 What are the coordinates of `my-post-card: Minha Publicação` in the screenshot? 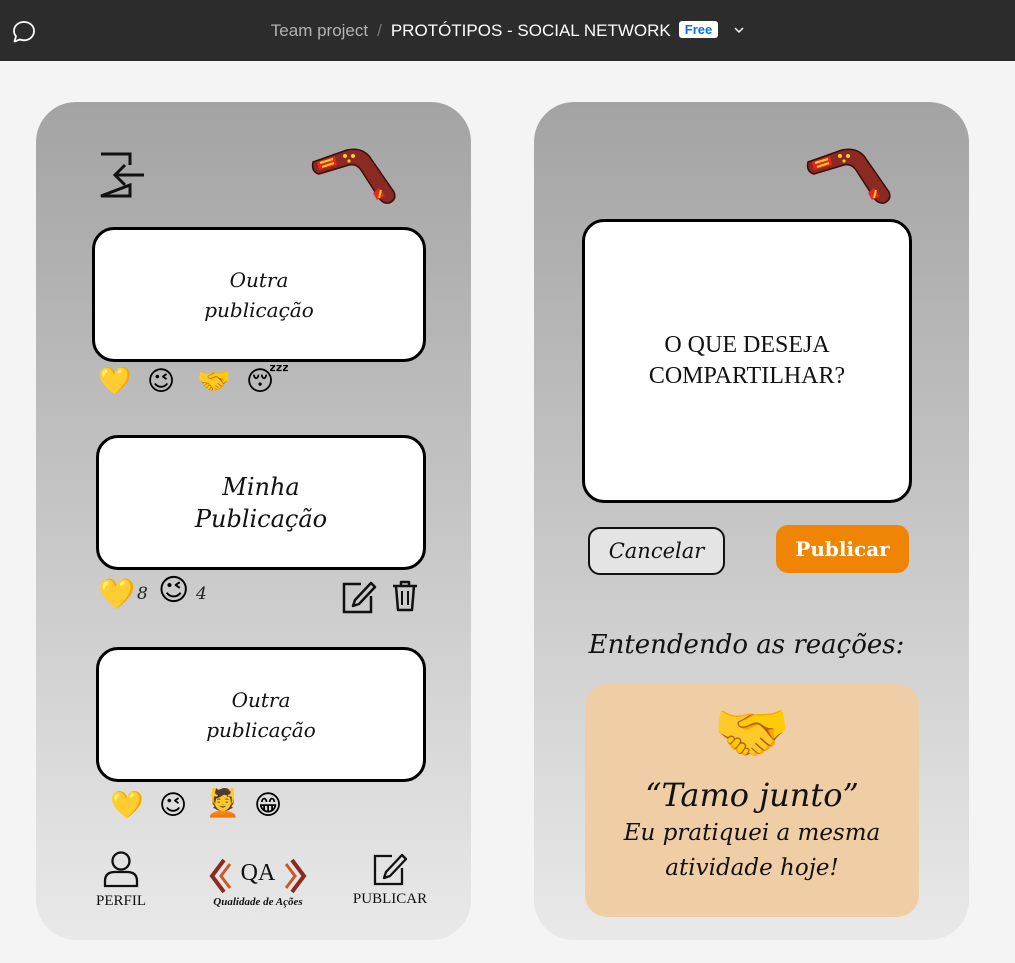 It's located at (261, 502).